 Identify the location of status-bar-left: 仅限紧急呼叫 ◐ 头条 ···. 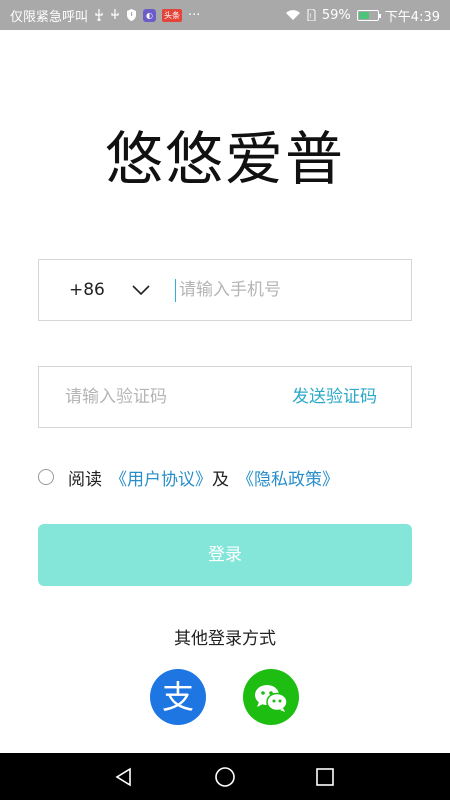
(105, 15).